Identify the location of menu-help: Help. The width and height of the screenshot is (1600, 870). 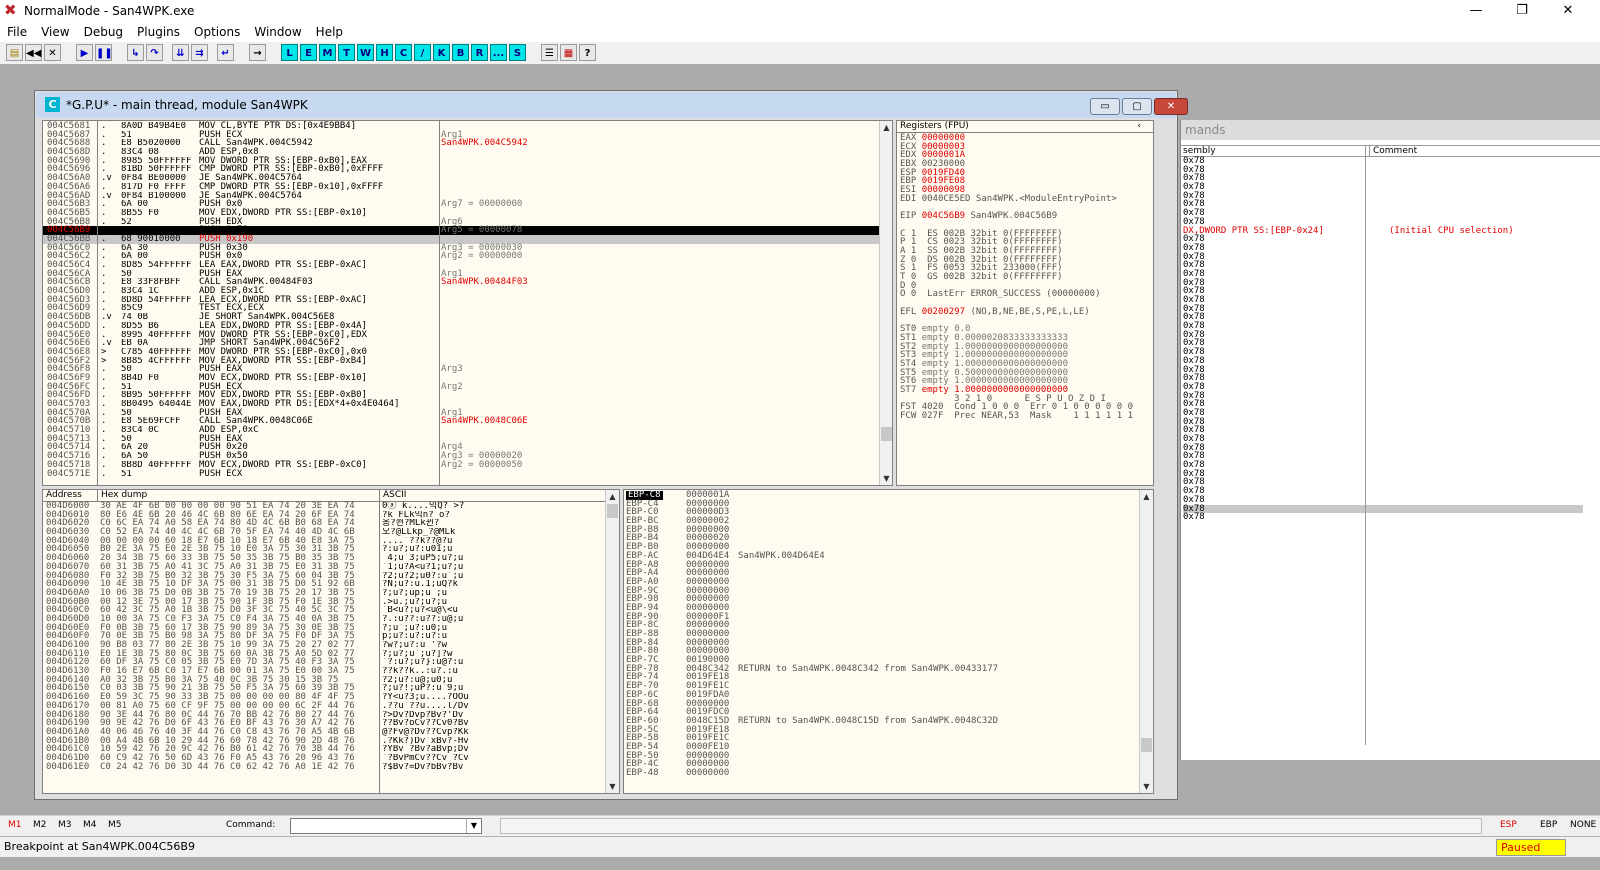
(329, 32).